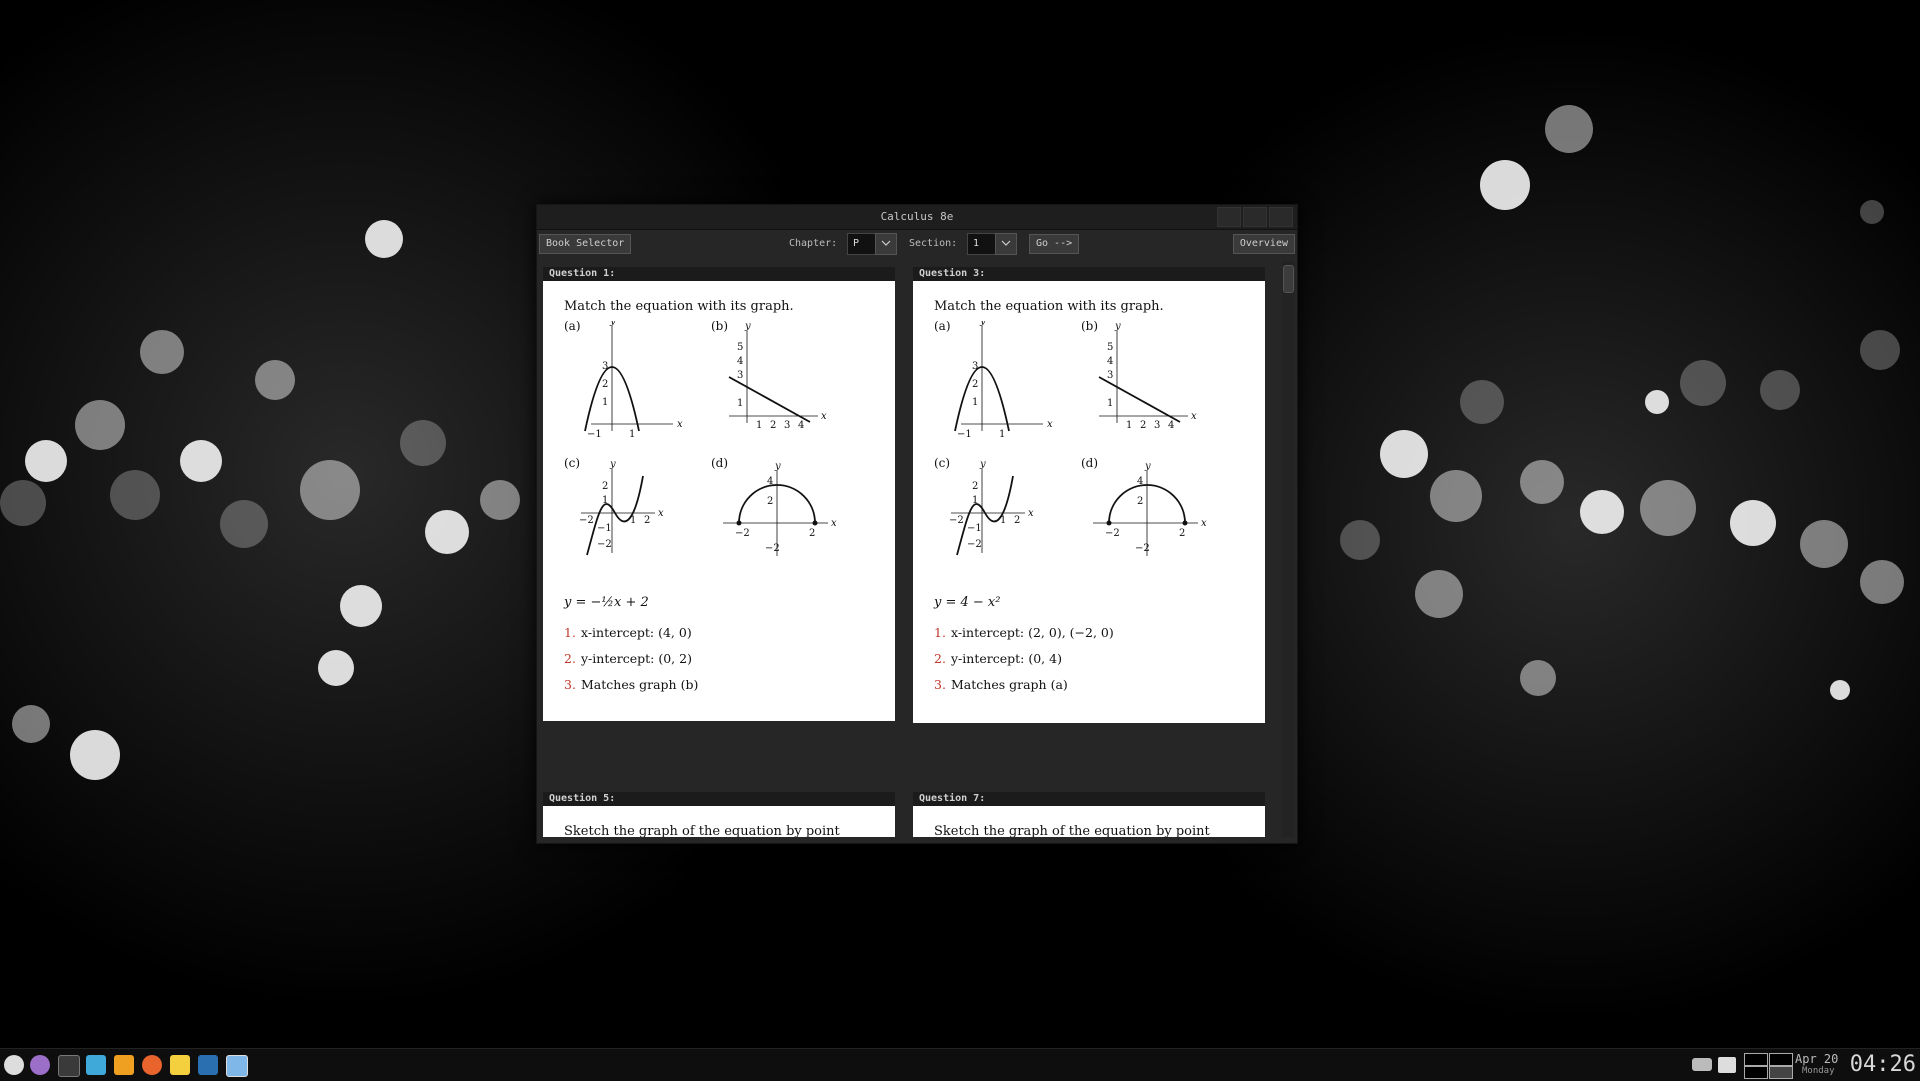 This screenshot has width=1920, height=1081. Describe the element at coordinates (917, 217) in the screenshot. I see `title-bar: Calculus 8e` at that location.